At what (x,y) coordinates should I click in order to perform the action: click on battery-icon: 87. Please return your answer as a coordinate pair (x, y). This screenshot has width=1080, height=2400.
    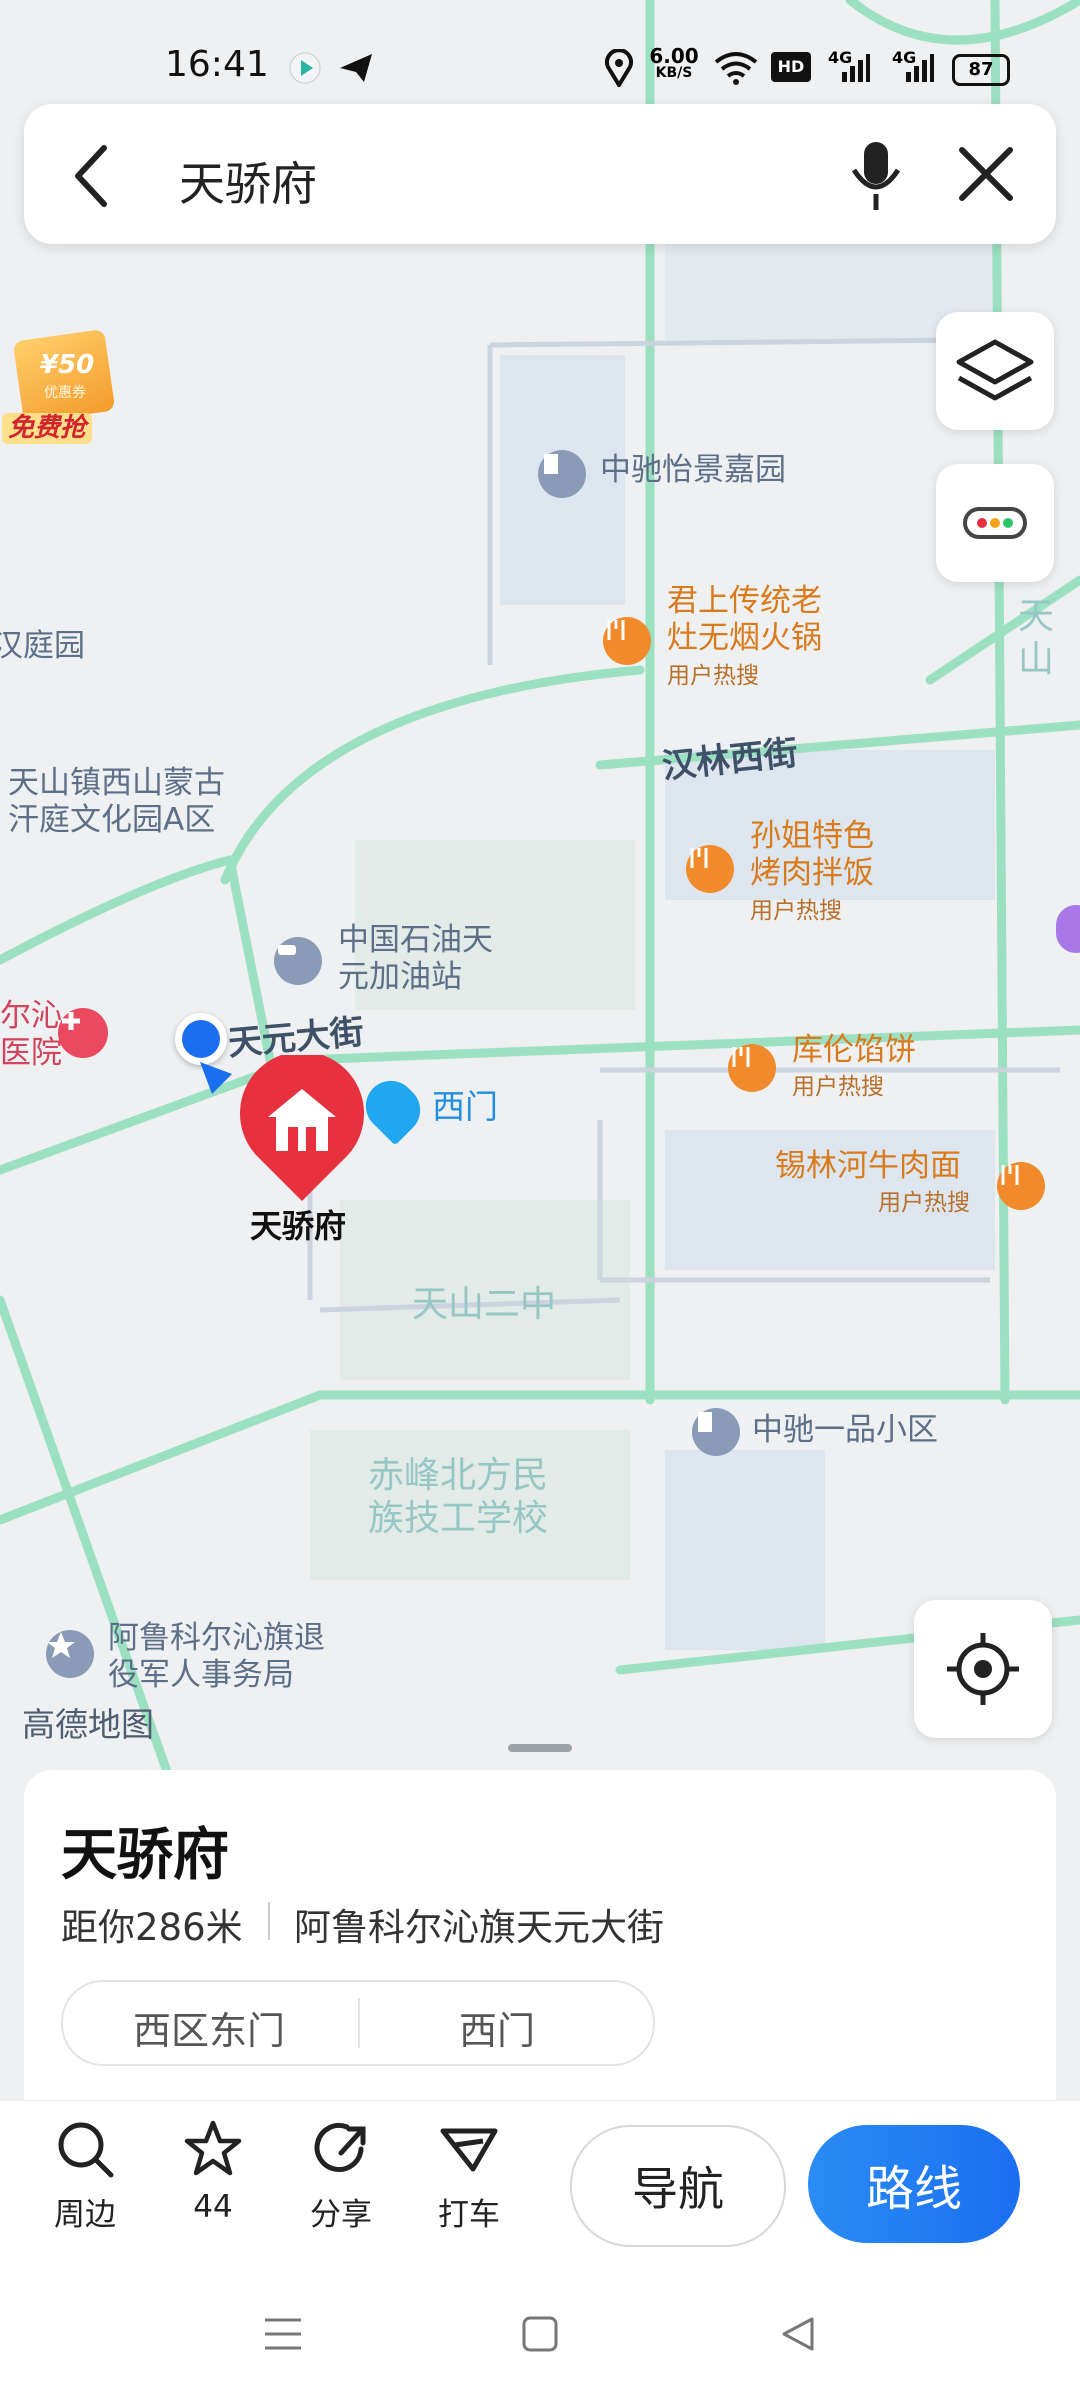
    Looking at the image, I should click on (981, 70).